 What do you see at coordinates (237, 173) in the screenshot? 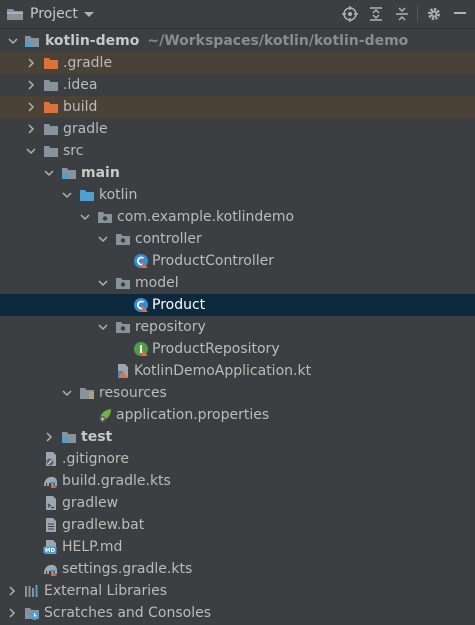
I see `tree-item-main: main` at bounding box center [237, 173].